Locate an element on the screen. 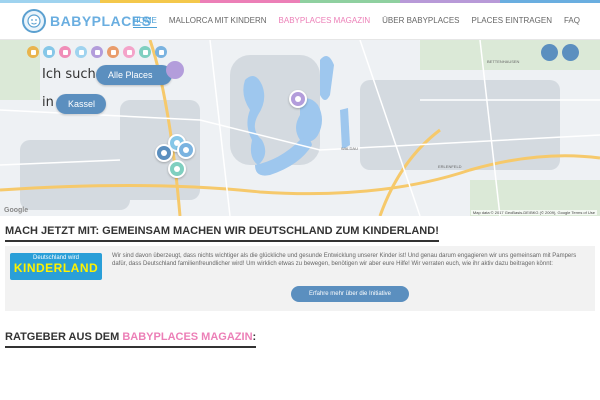  kinderland-logo-line1: Deutschland wird is located at coordinates (56, 258).